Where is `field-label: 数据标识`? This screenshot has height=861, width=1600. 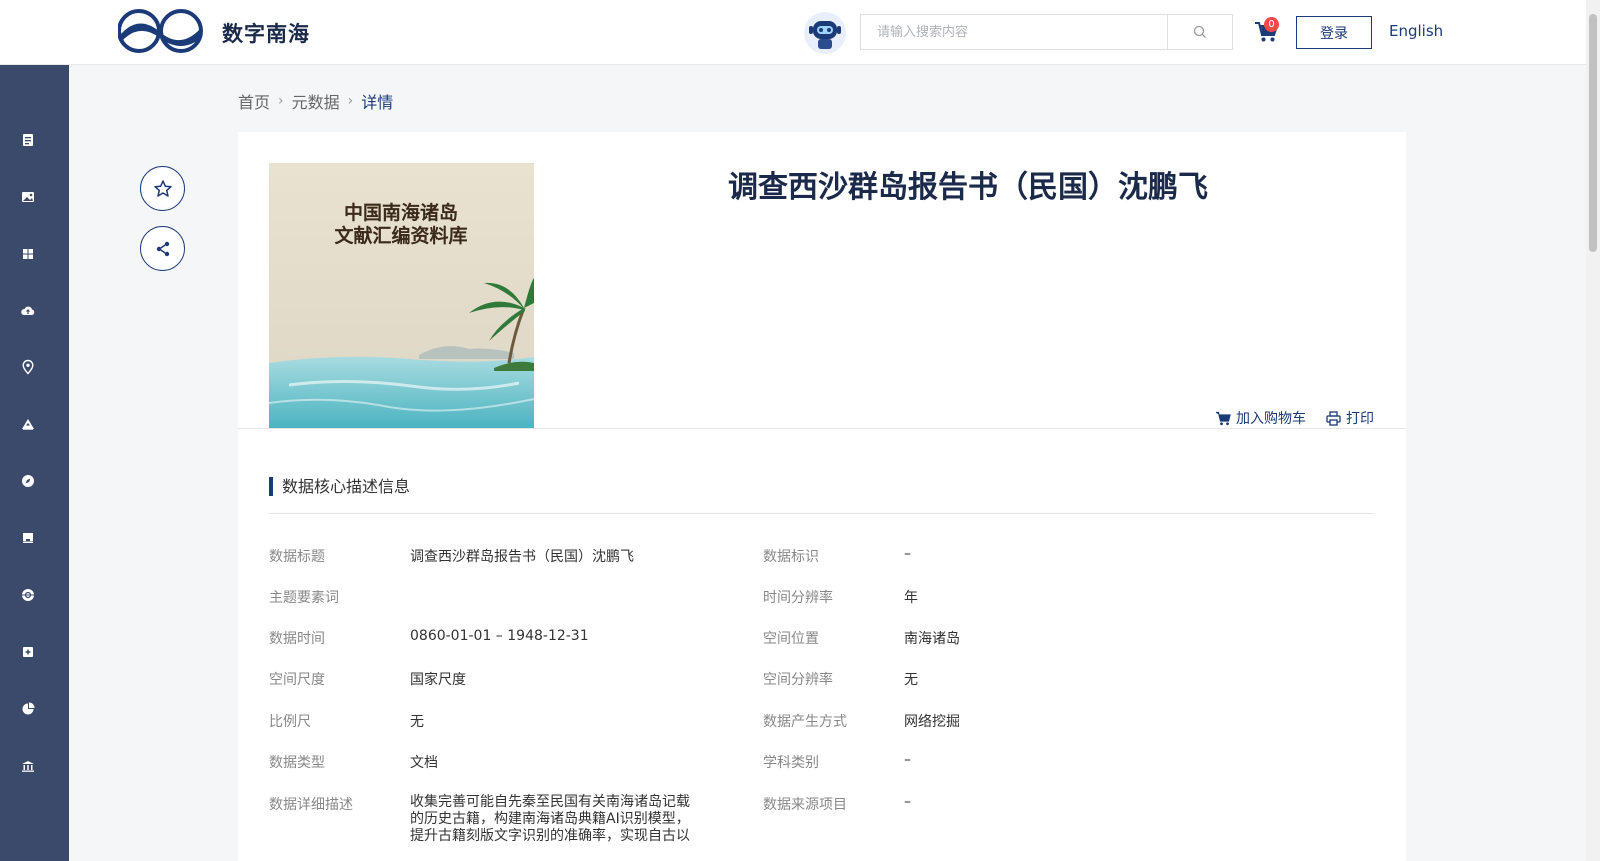 field-label: 数据标识 is located at coordinates (791, 557).